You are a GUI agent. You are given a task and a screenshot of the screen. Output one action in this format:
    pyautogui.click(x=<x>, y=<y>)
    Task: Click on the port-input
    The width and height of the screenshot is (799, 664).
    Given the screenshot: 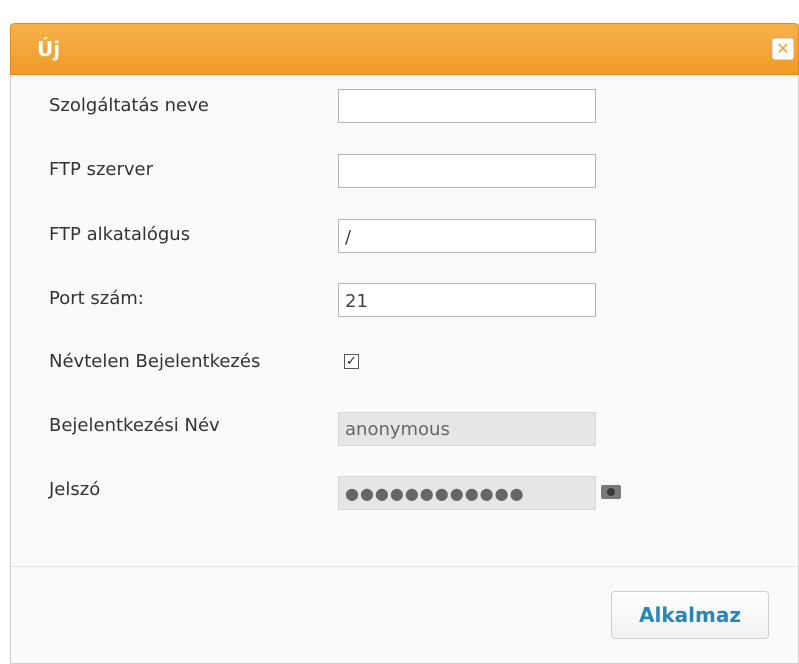 What is the action you would take?
    pyautogui.click(x=467, y=300)
    